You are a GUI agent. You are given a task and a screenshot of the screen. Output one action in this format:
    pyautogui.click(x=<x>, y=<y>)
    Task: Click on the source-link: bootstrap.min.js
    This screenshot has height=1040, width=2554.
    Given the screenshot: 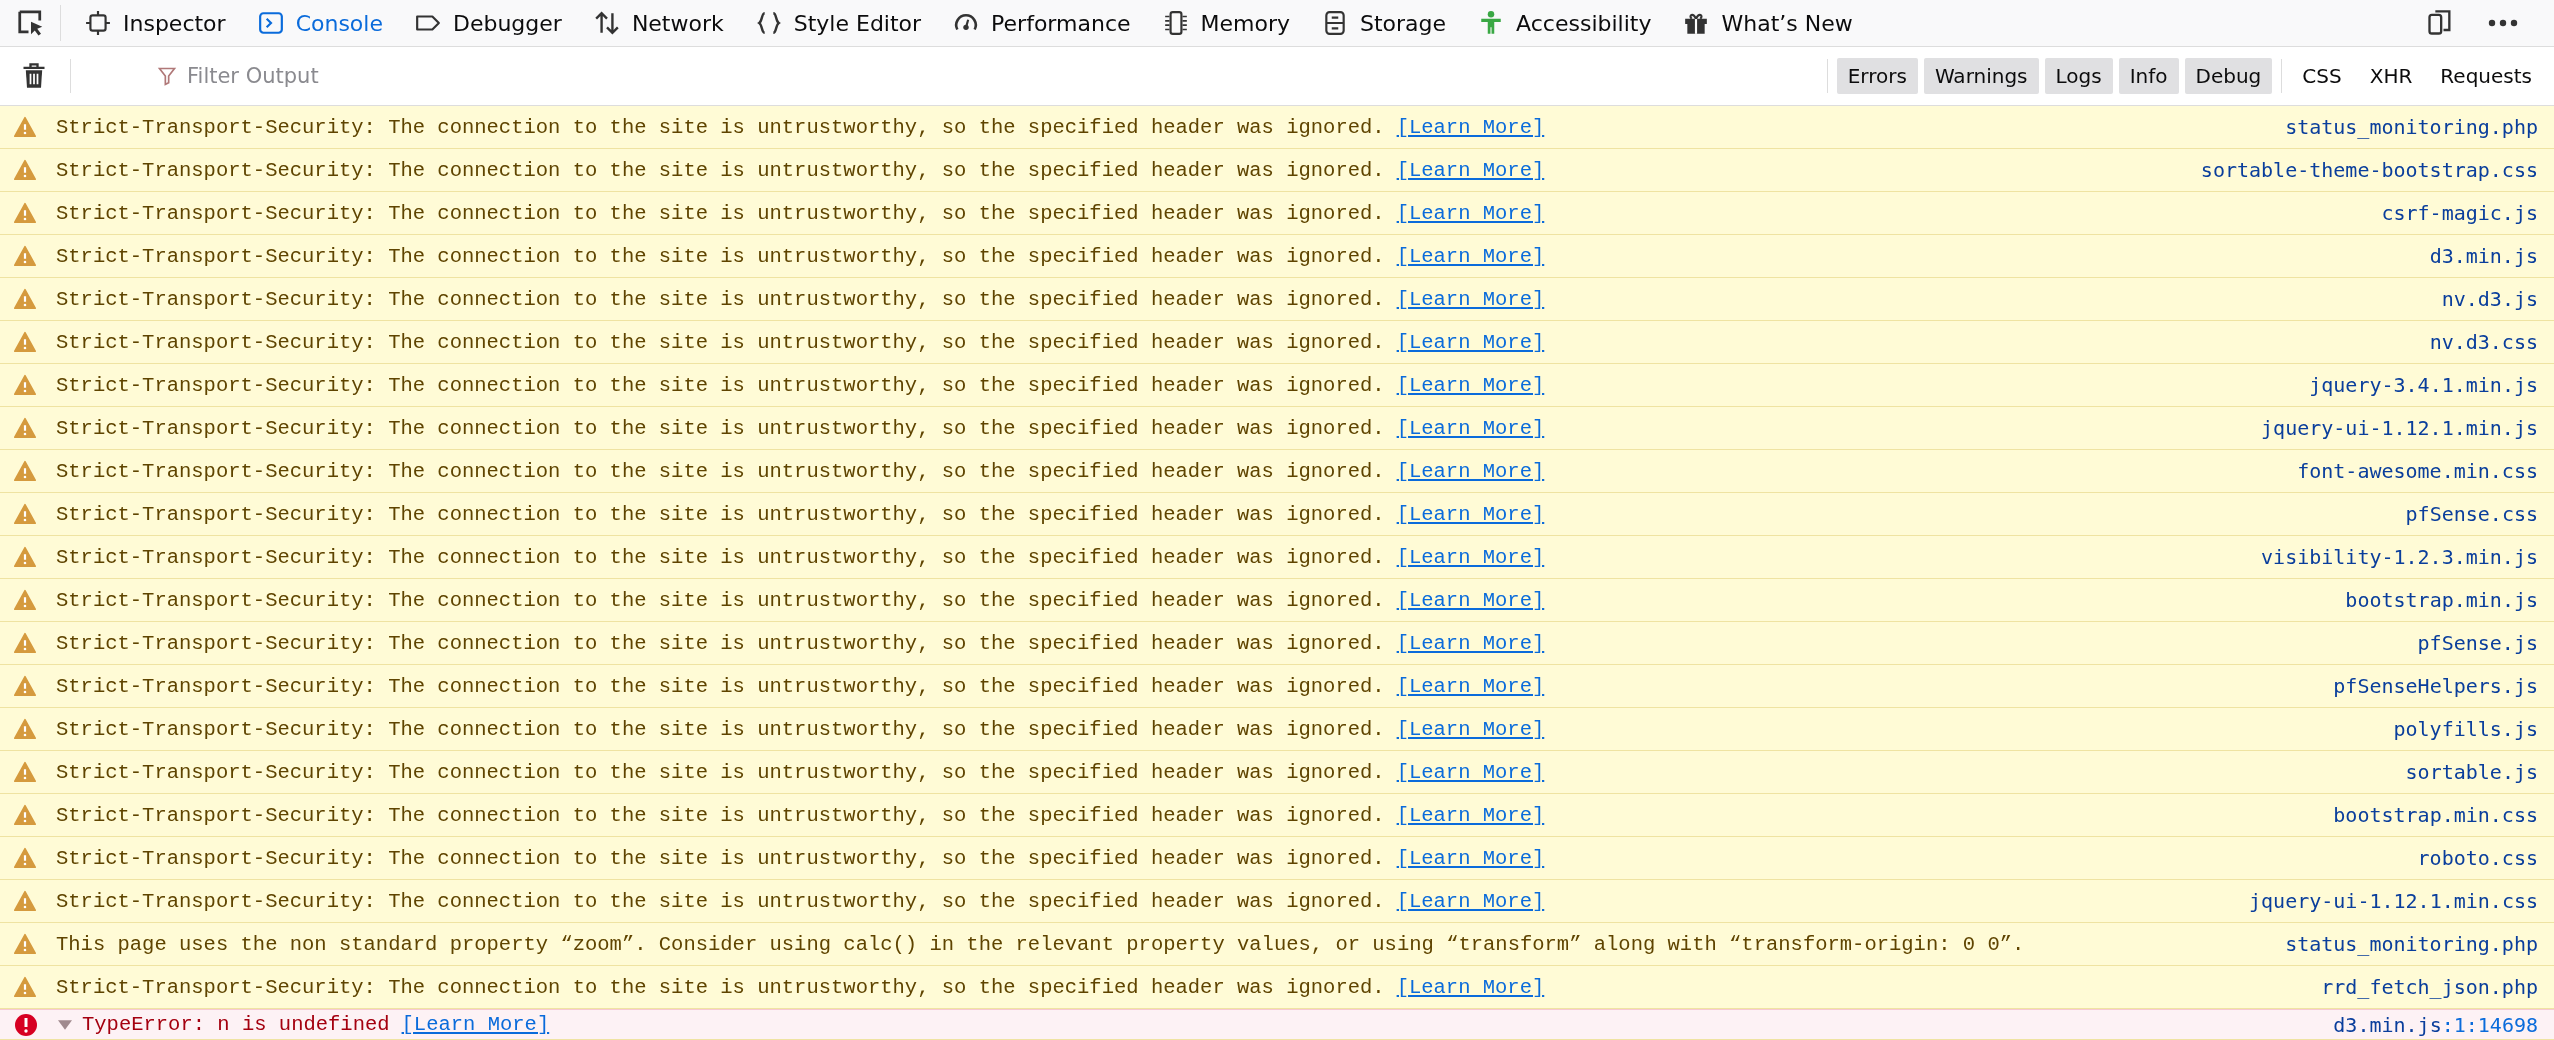 What is the action you would take?
    pyautogui.click(x=2441, y=600)
    